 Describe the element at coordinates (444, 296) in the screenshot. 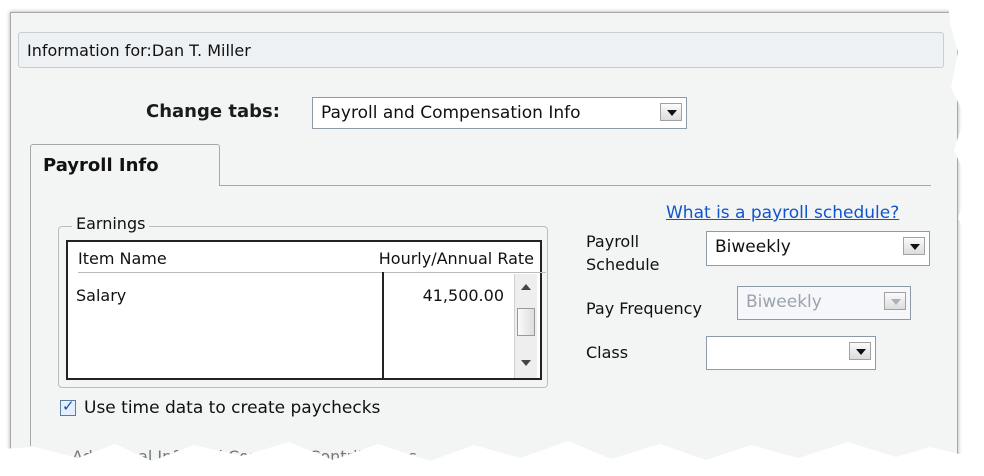

I see `row-rate: 41,500.00` at that location.